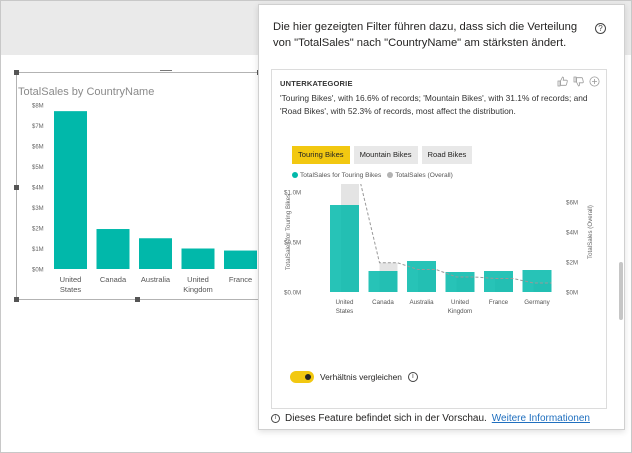  Describe the element at coordinates (572, 263) in the screenshot. I see `right-y-tick: $2M` at that location.